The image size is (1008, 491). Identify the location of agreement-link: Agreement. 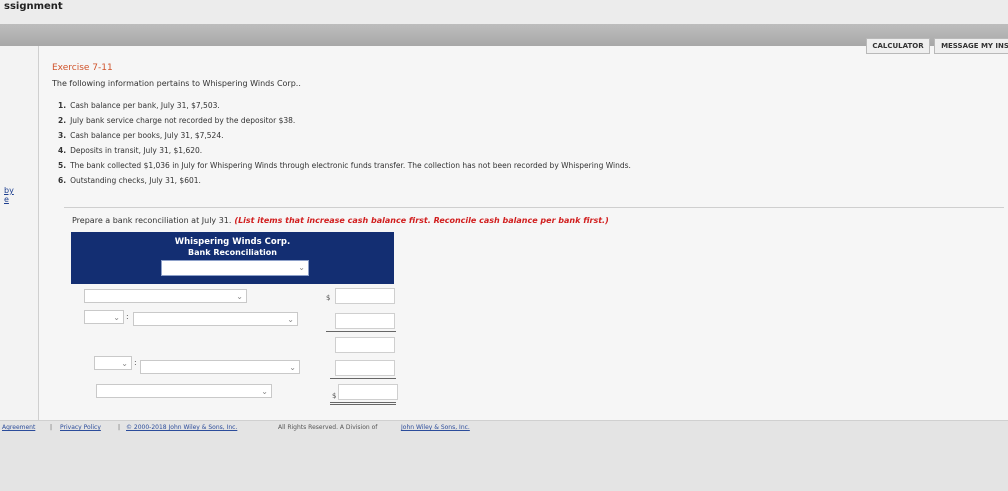
(18, 427).